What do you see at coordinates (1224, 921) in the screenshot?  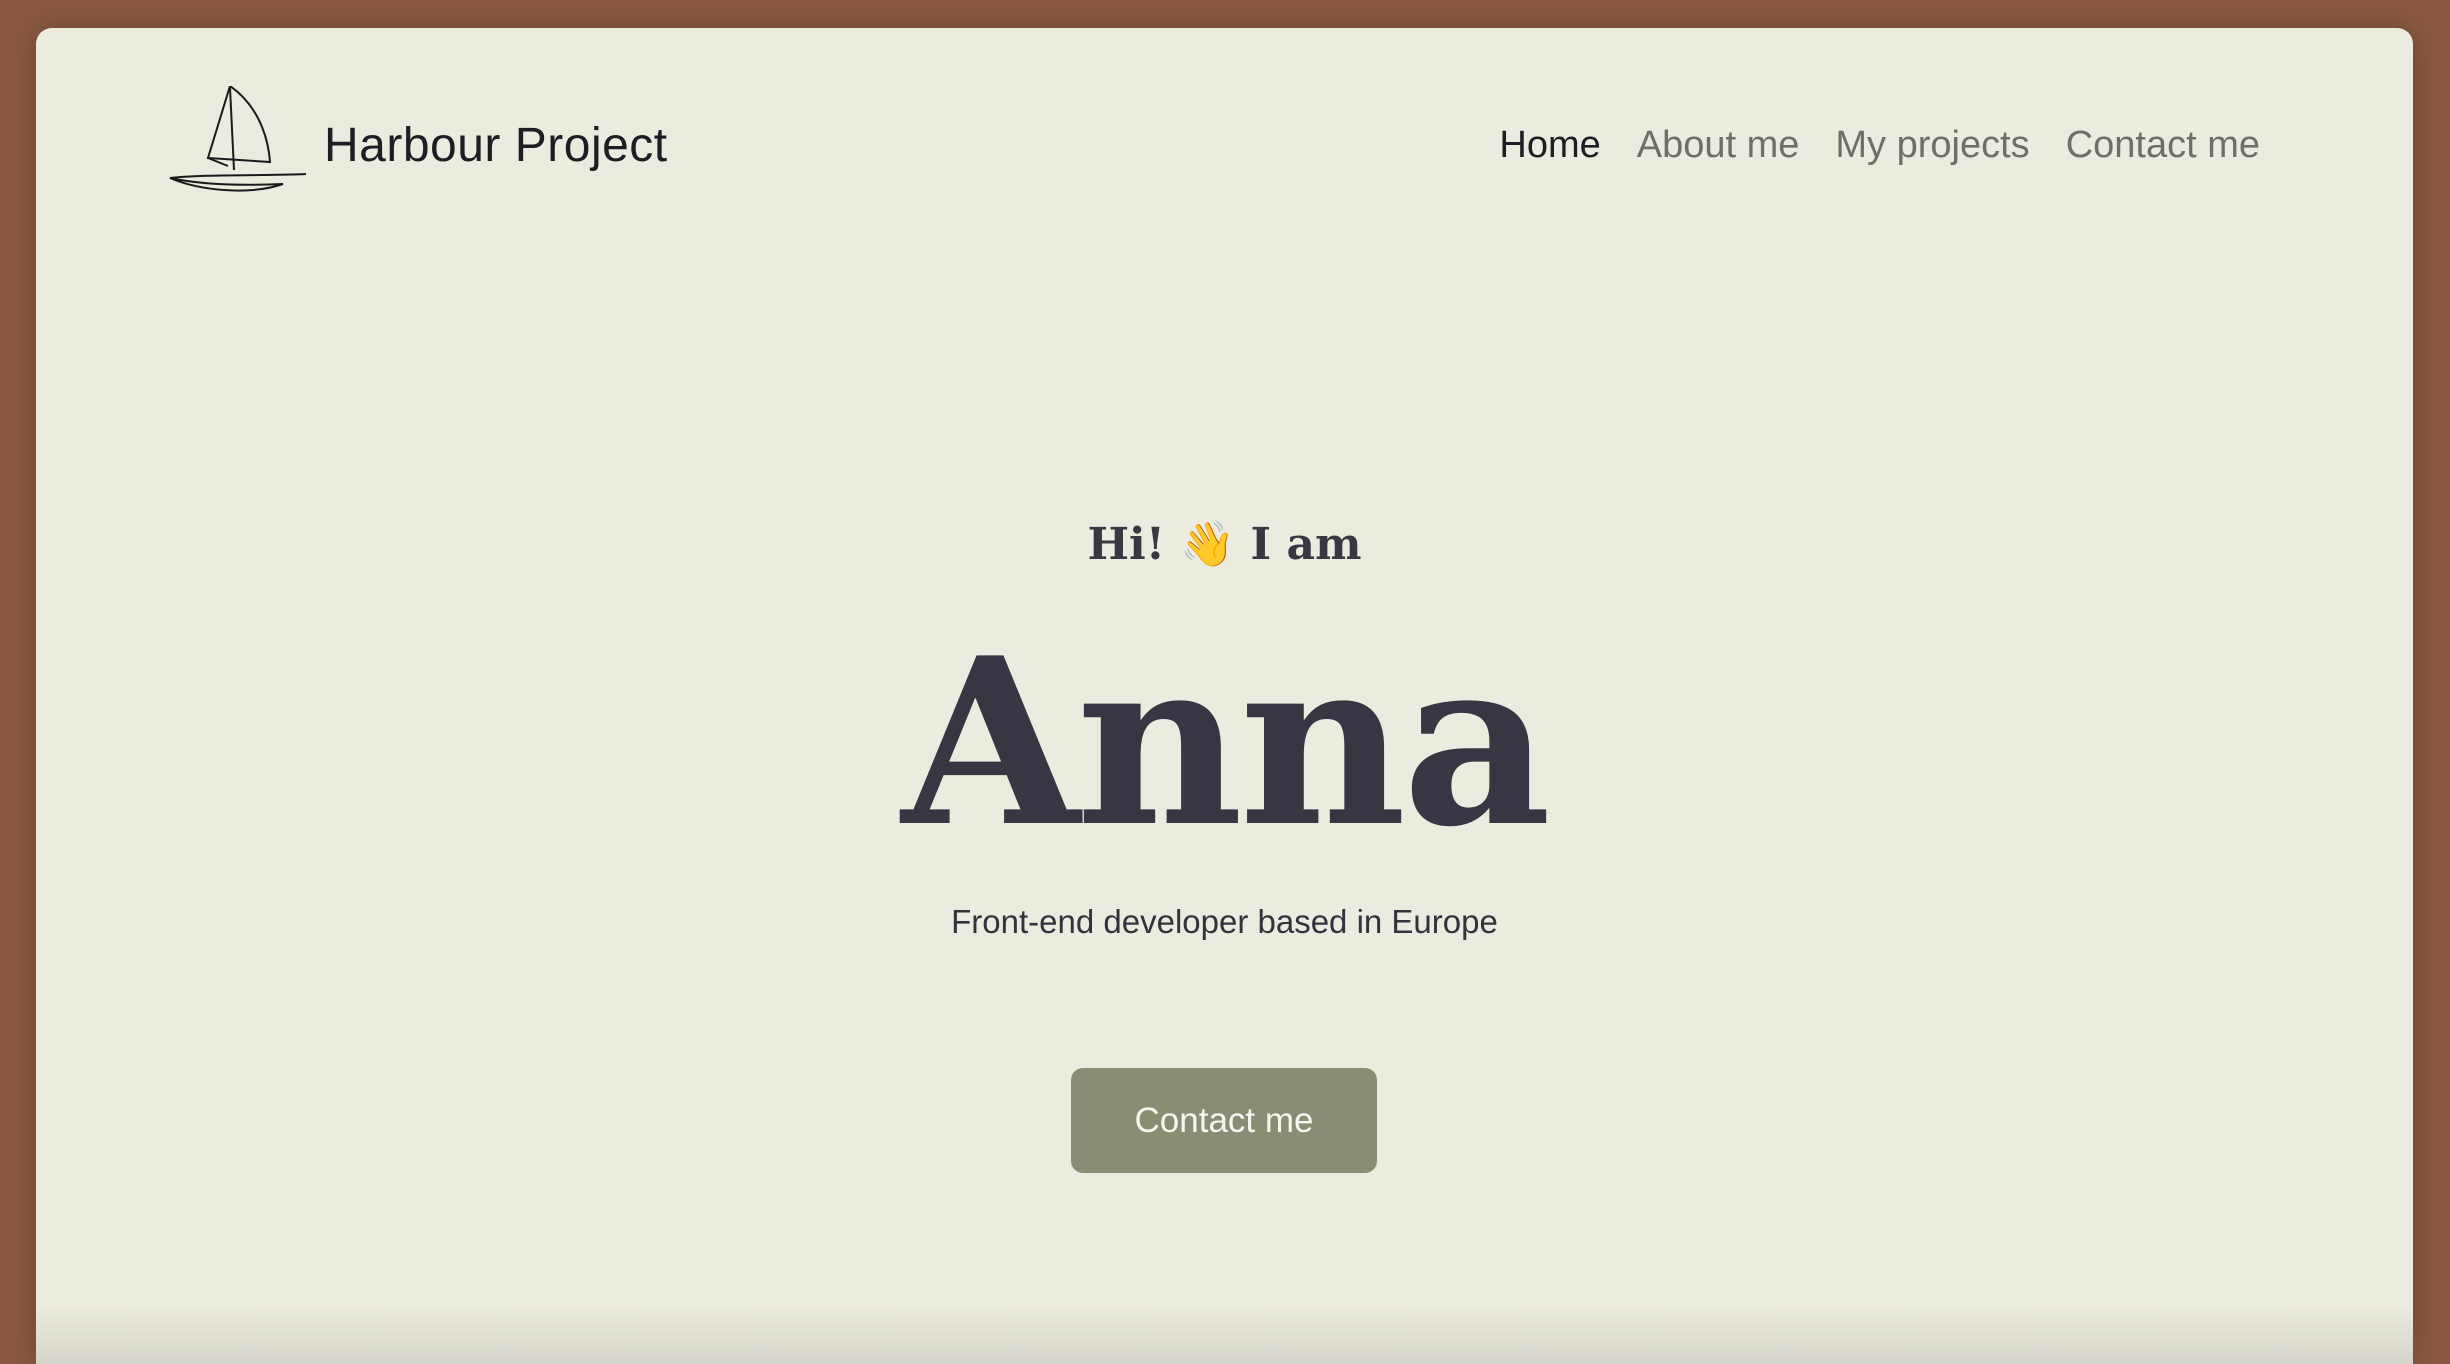 I see `hero-tagline: Front-end developer based in Europe` at bounding box center [1224, 921].